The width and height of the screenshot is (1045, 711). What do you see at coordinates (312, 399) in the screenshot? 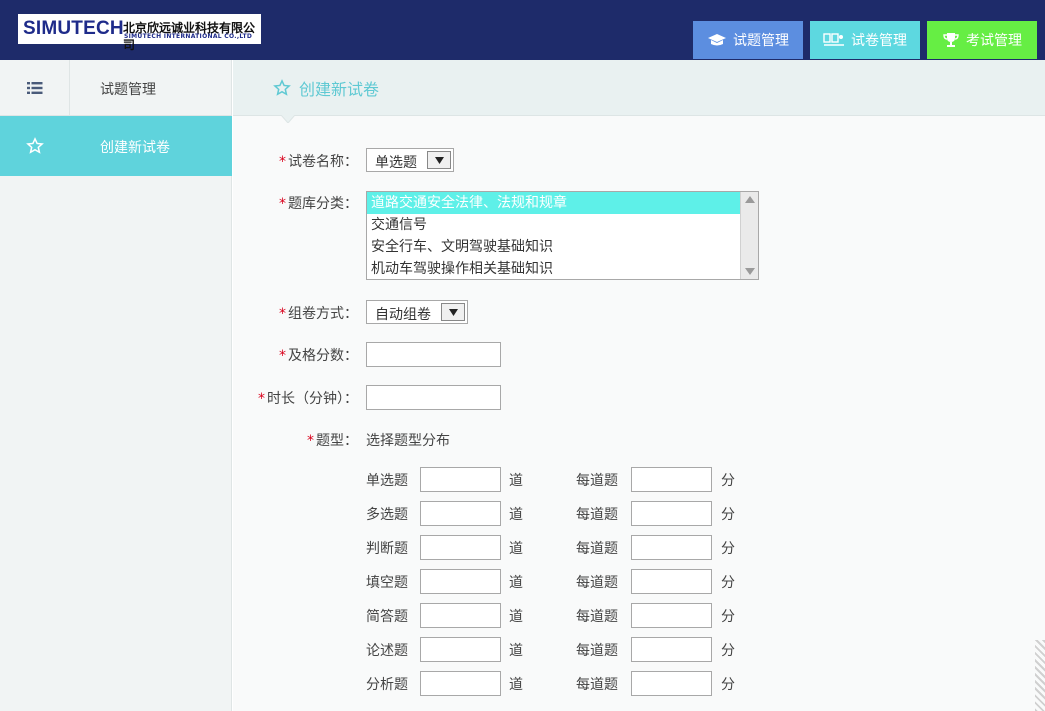
I see `duration-label-text: 时长（分钟）：` at bounding box center [312, 399].